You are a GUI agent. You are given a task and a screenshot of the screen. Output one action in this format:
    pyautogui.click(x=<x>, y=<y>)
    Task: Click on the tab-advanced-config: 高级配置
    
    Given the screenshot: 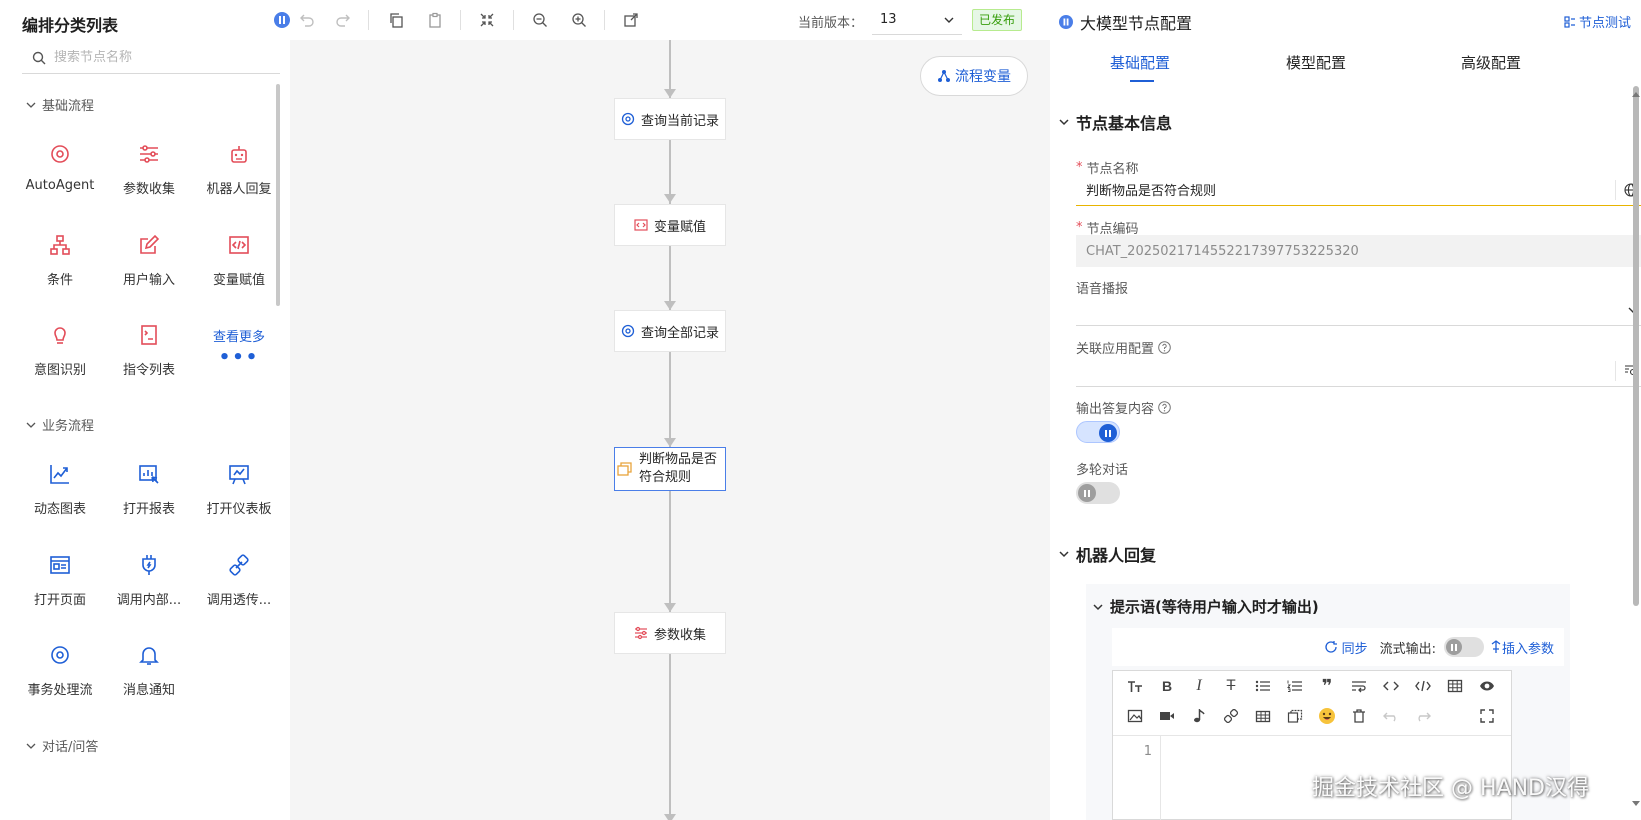 What is the action you would take?
    pyautogui.click(x=1491, y=62)
    